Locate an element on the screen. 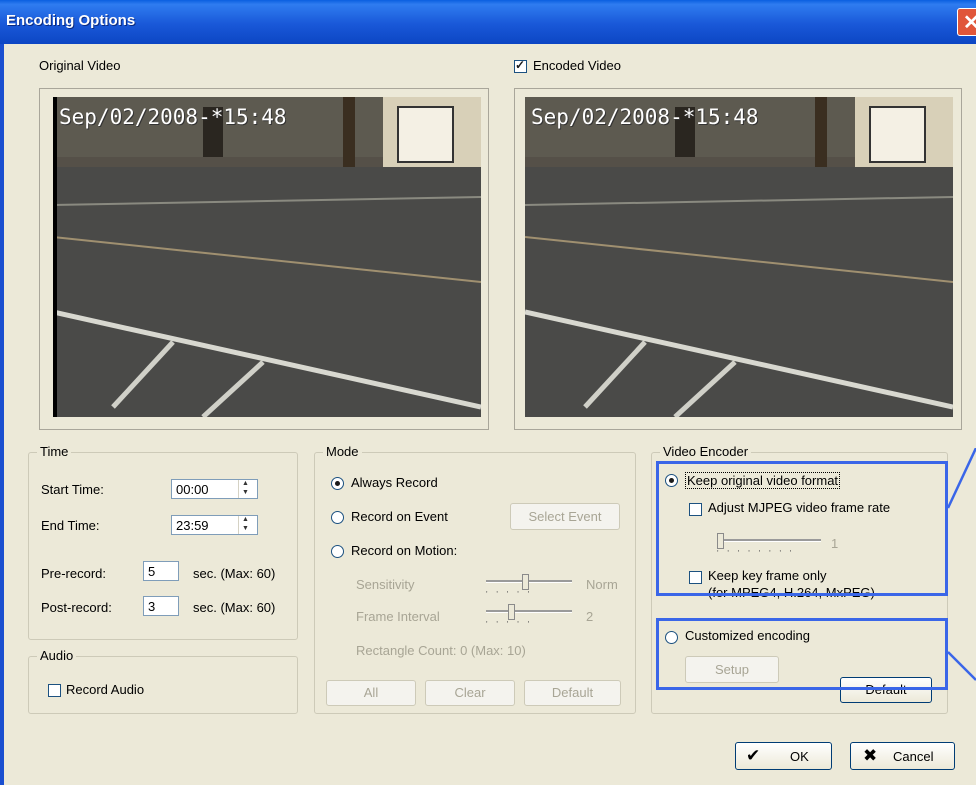 The width and height of the screenshot is (976, 785). record-on-motion-label: Record on Motion: is located at coordinates (404, 550).